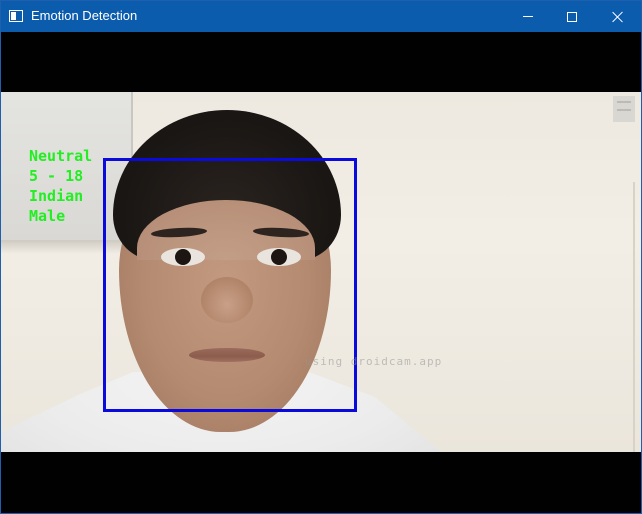  I want to click on wall-corner, so click(634, 317).